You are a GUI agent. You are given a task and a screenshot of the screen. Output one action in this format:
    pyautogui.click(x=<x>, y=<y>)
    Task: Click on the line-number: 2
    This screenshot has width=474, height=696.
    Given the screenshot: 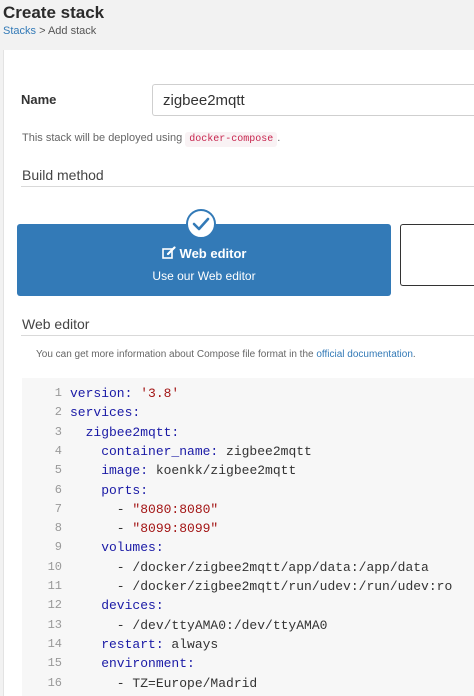 What is the action you would take?
    pyautogui.click(x=58, y=412)
    